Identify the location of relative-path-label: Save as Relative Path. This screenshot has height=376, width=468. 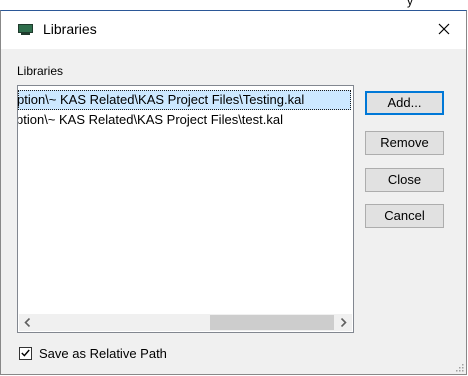
(103, 353).